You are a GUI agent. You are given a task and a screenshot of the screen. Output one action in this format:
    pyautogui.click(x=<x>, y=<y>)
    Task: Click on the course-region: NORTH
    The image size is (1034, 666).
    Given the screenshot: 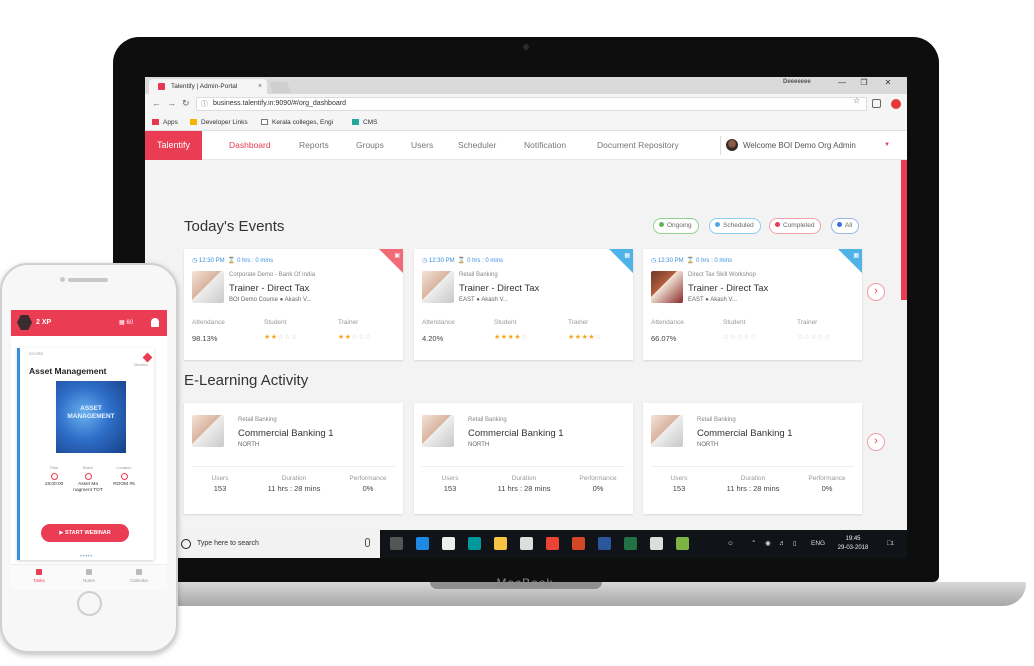 What is the action you would take?
    pyautogui.click(x=708, y=445)
    